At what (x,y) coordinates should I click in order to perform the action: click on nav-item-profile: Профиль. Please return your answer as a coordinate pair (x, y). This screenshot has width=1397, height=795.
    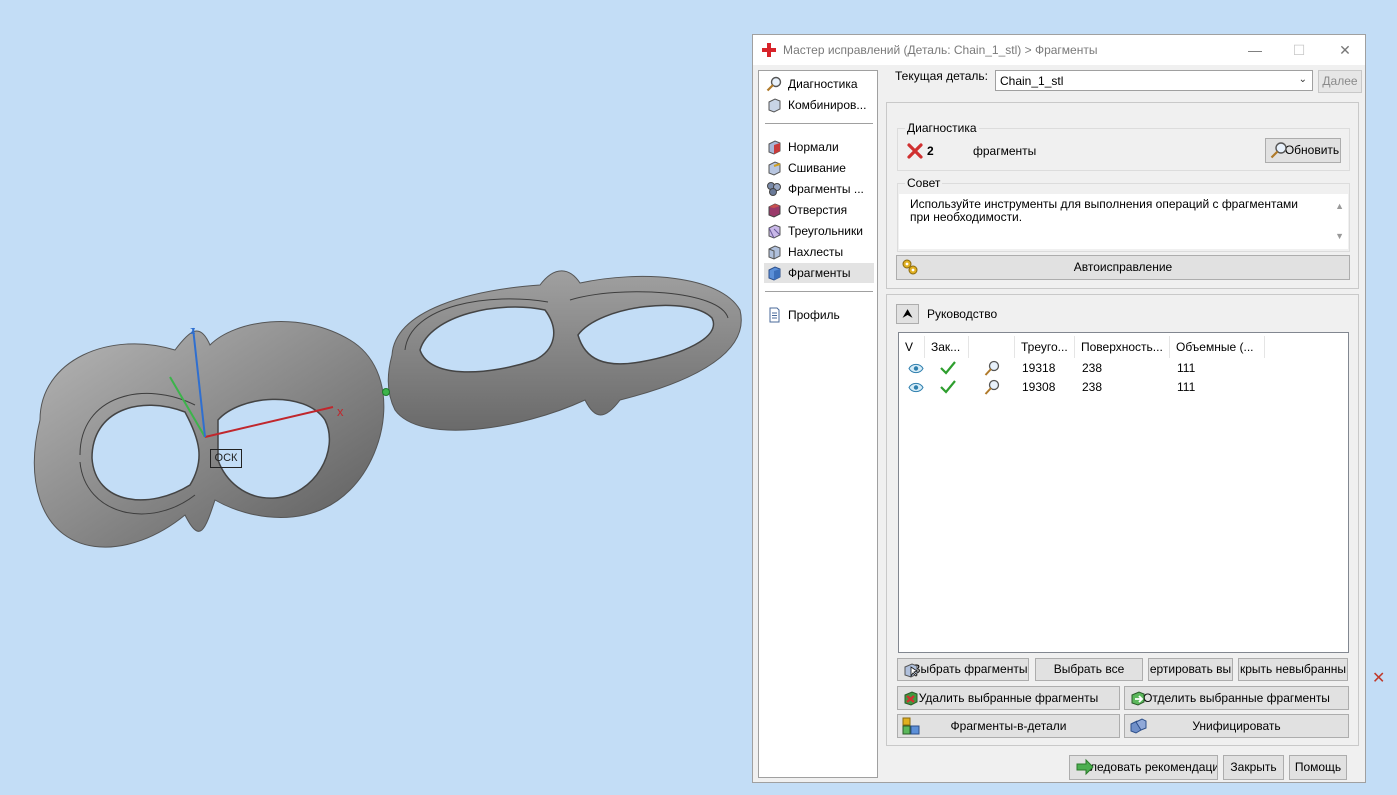
    Looking at the image, I should click on (819, 315).